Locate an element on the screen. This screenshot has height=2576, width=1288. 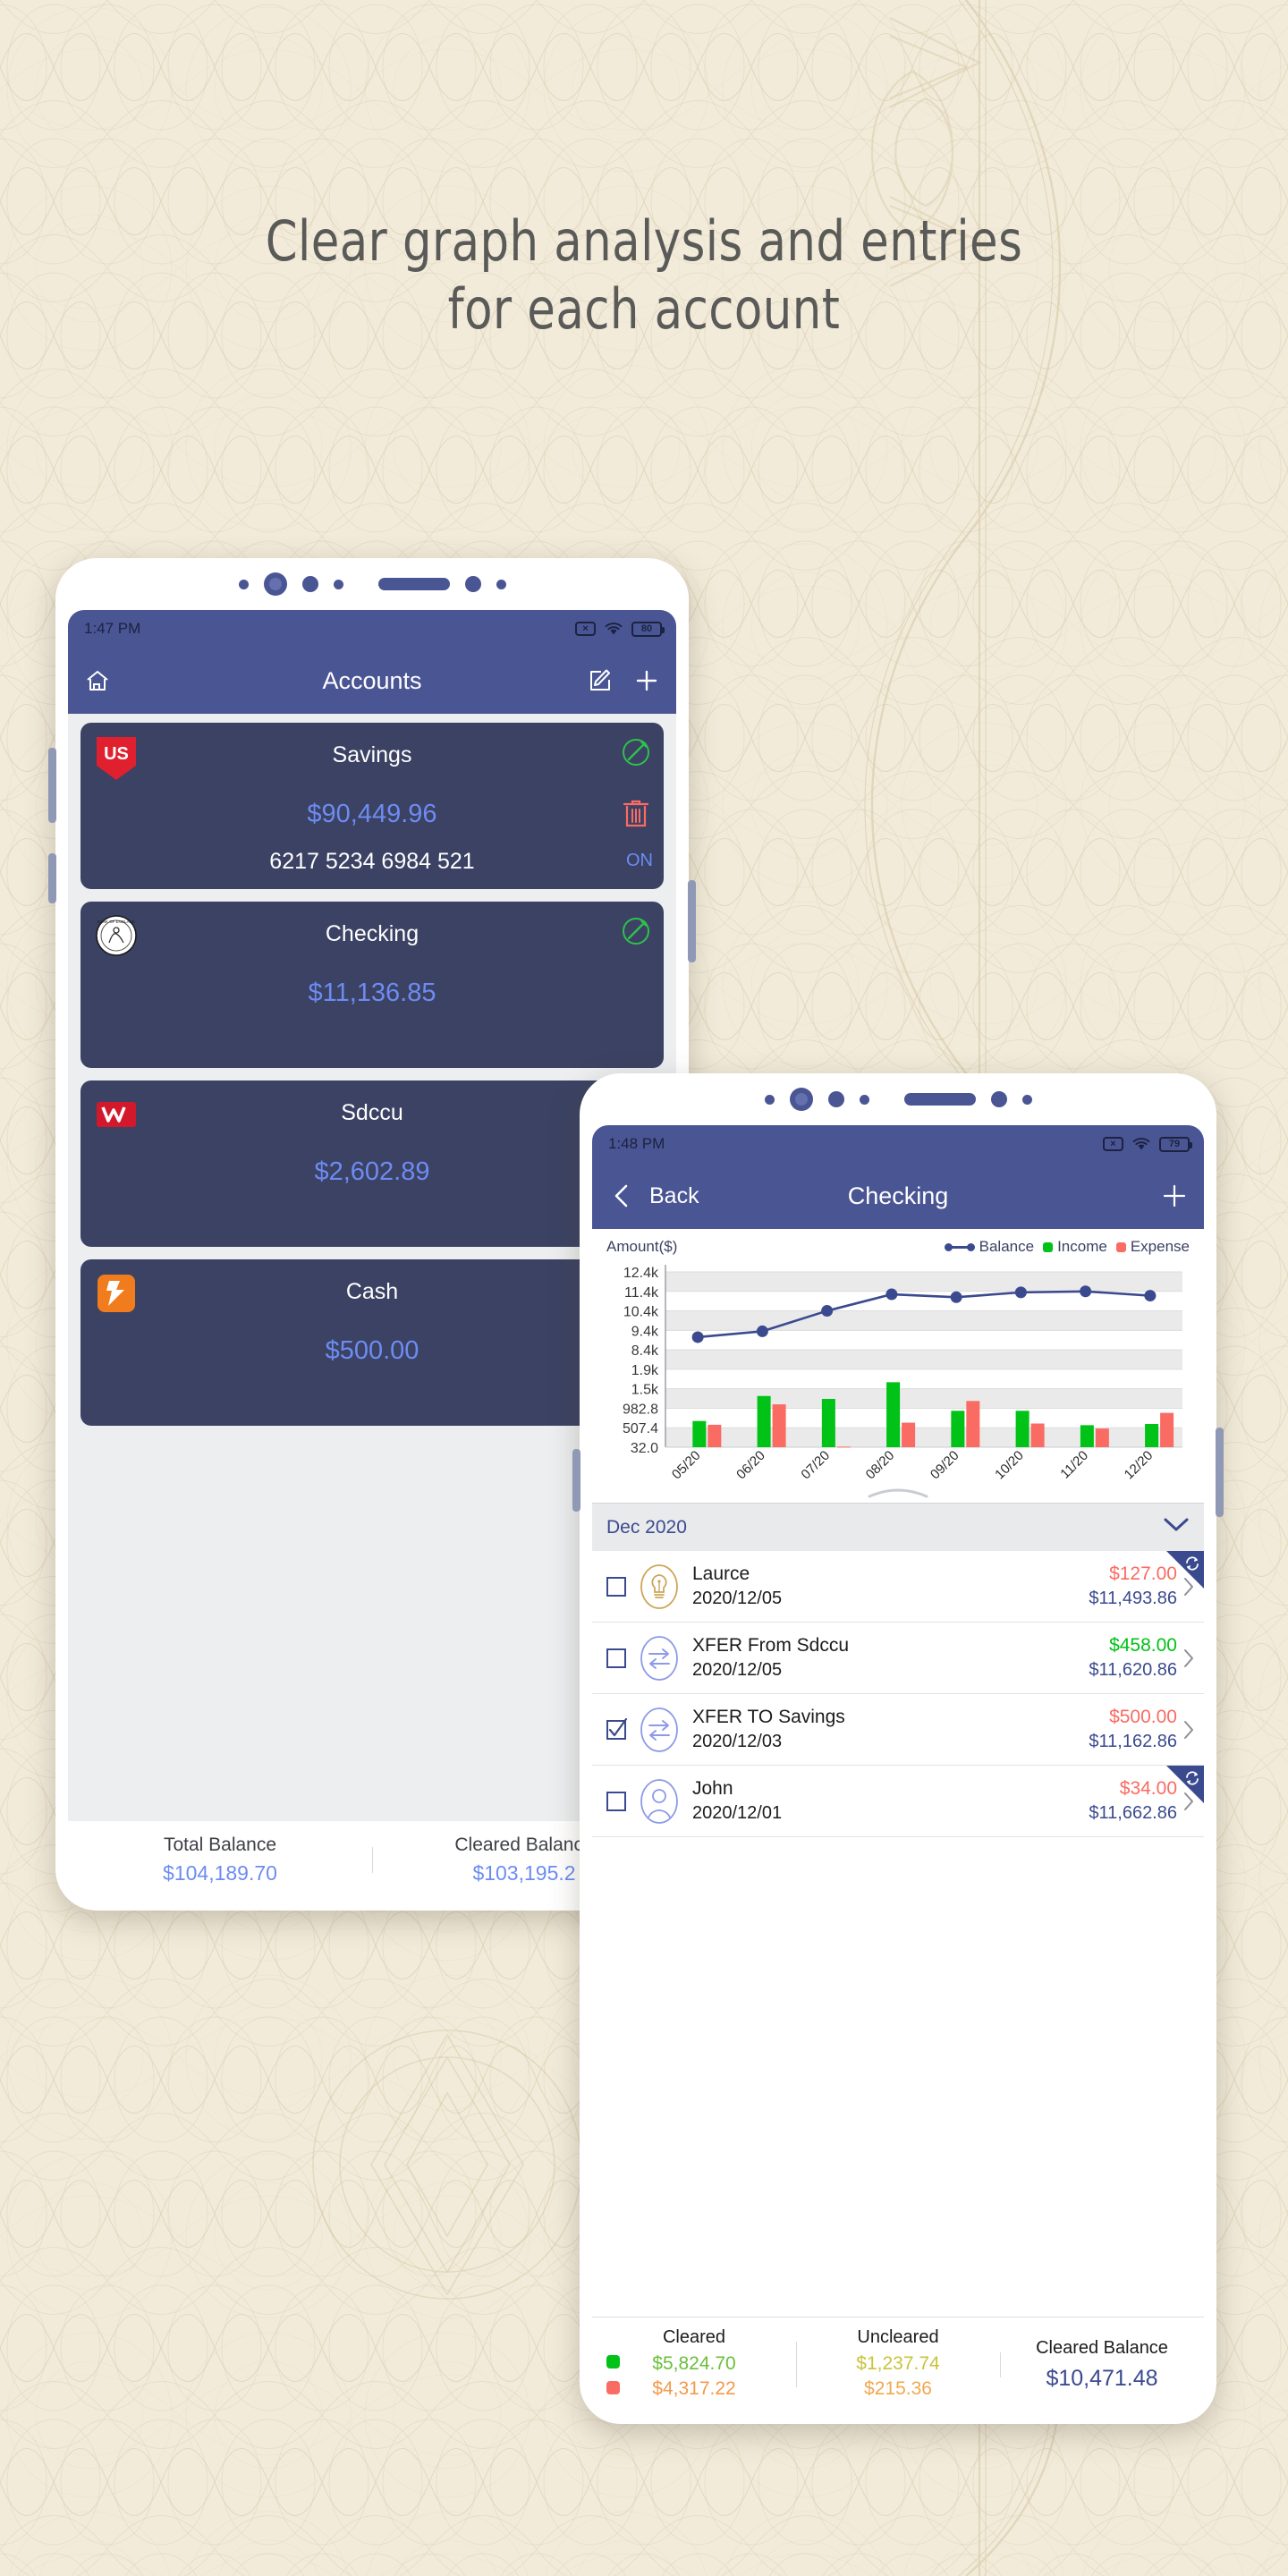
uncleared-income: $1,237.74 is located at coordinates (898, 2363).